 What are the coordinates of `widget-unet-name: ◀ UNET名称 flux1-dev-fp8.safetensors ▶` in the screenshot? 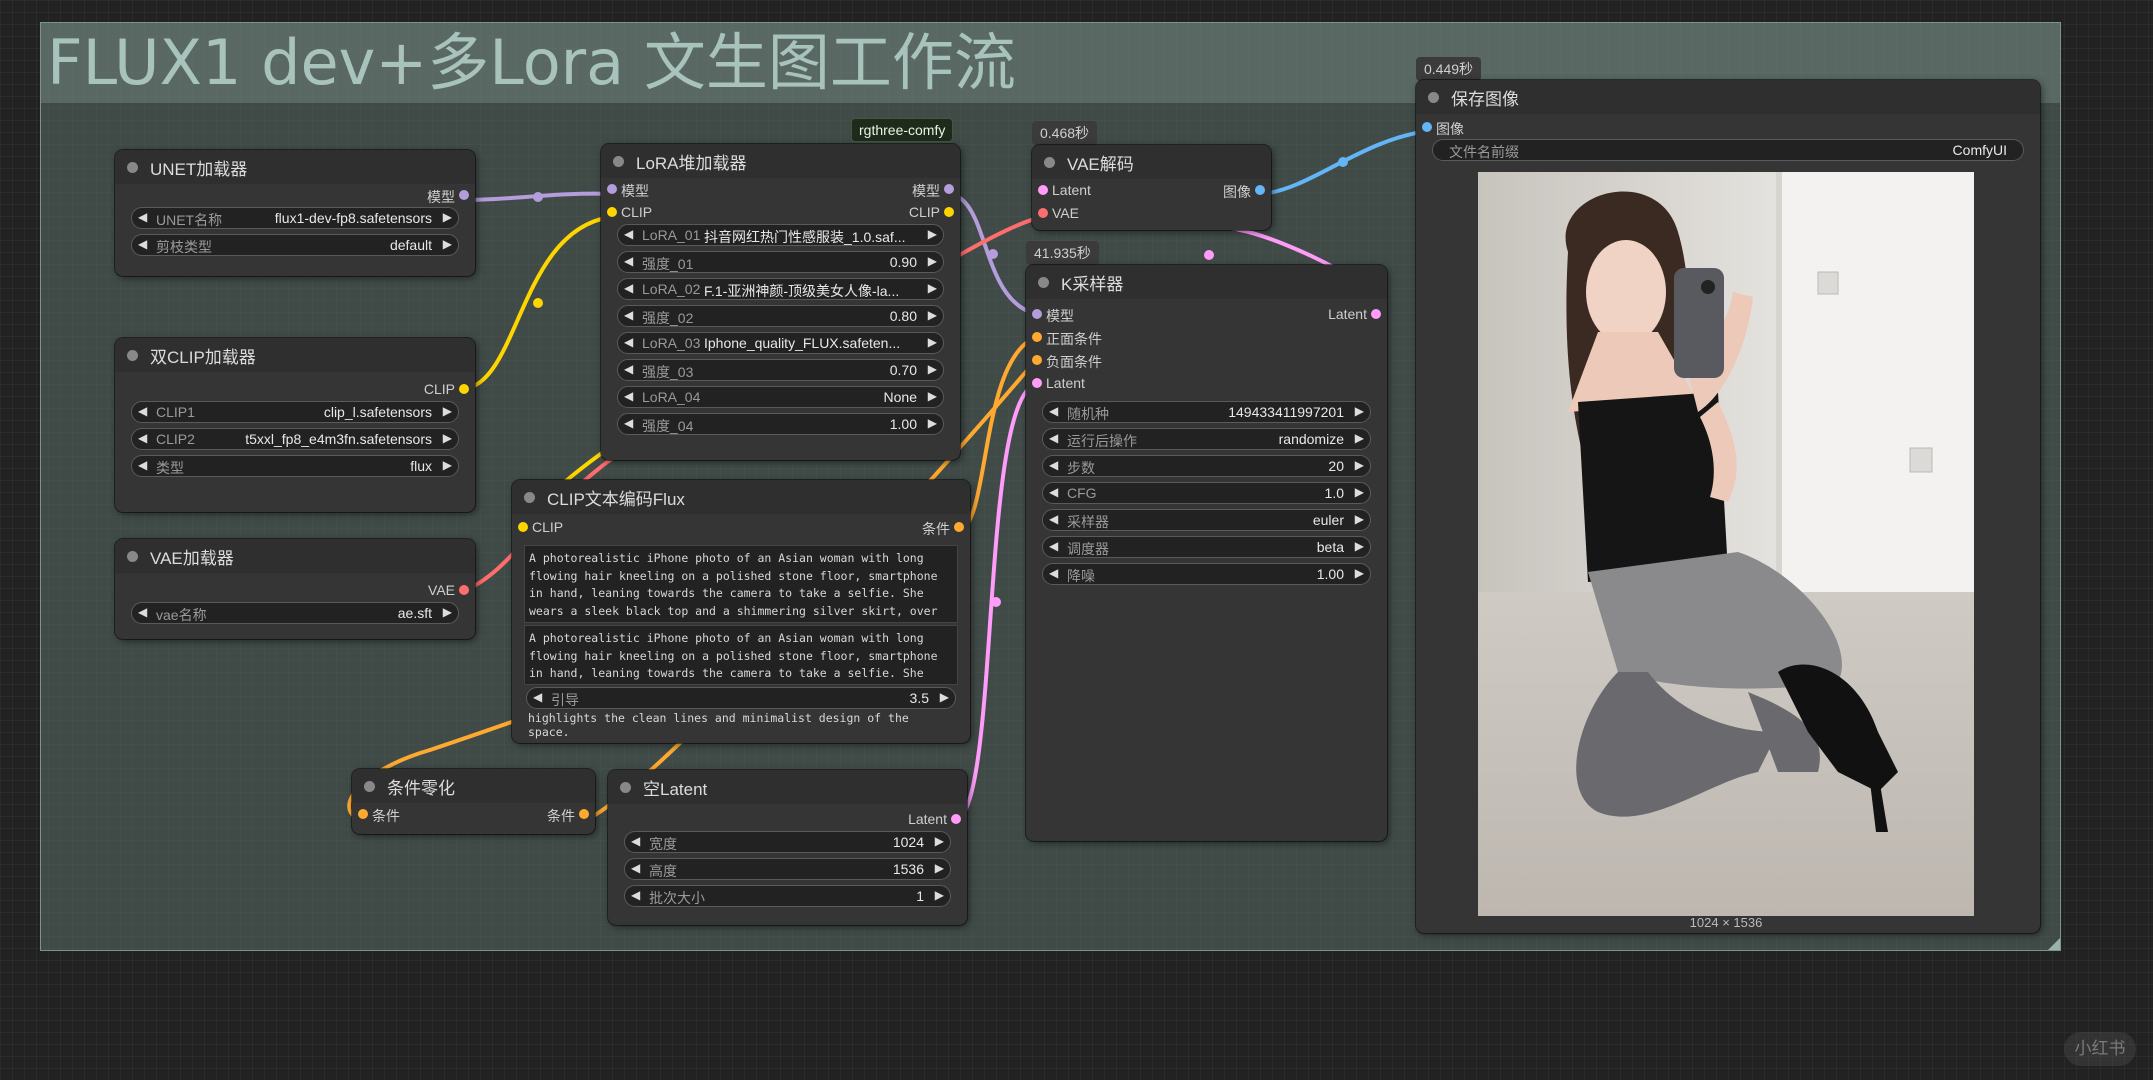 It's located at (295, 218).